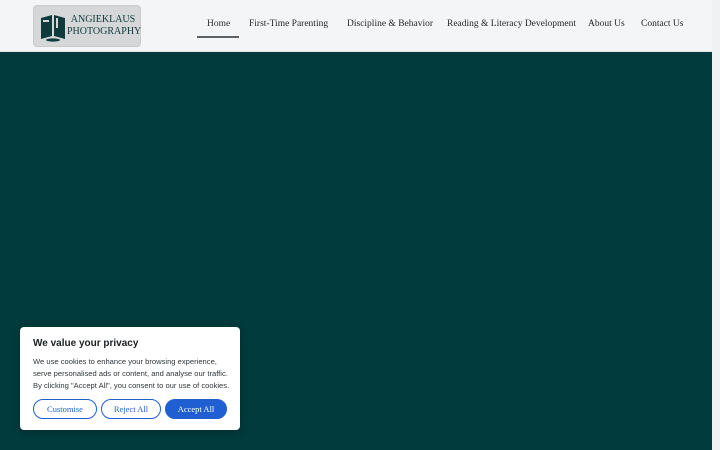 This screenshot has width=720, height=450. I want to click on book-logo-icon, so click(53, 28).